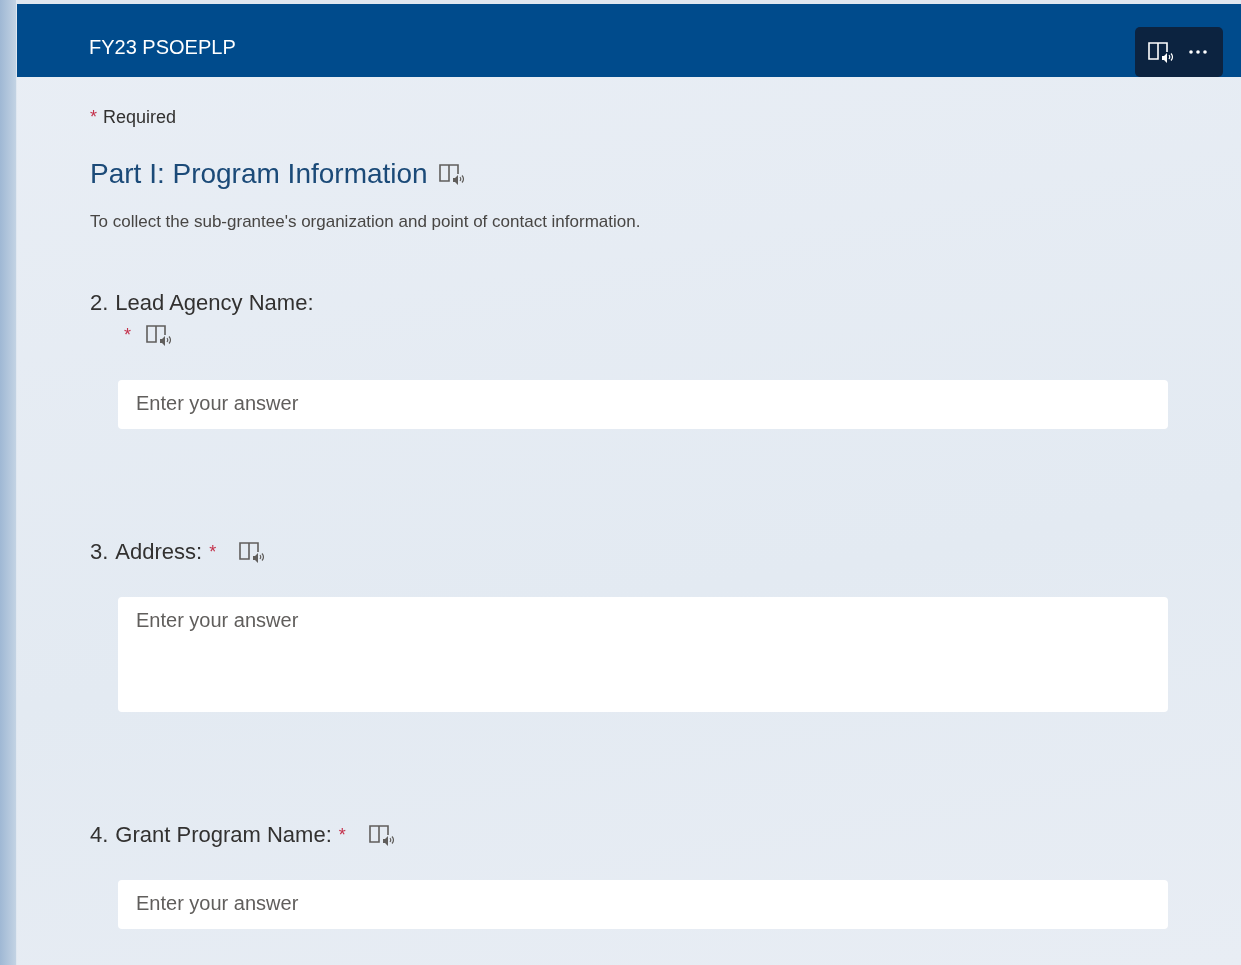 The image size is (1241, 965). I want to click on form-title: FY23 PSOEPLP, so click(162, 47).